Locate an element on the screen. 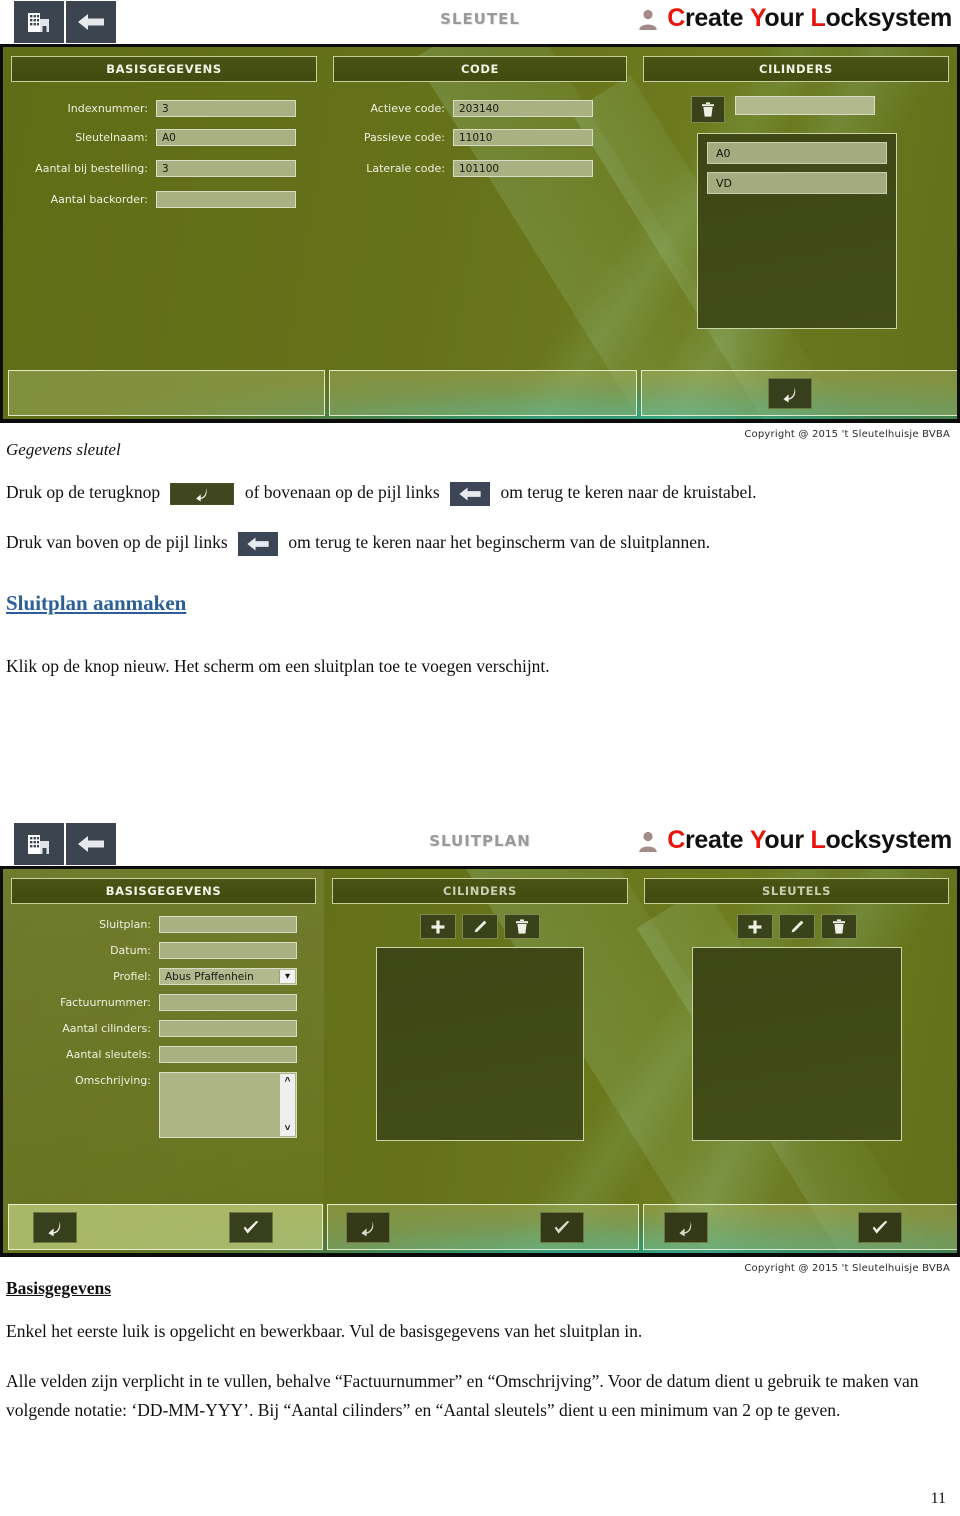 This screenshot has height=1516, width=960. field-laterale-code: Laterale code: 101100 is located at coordinates (480, 168).